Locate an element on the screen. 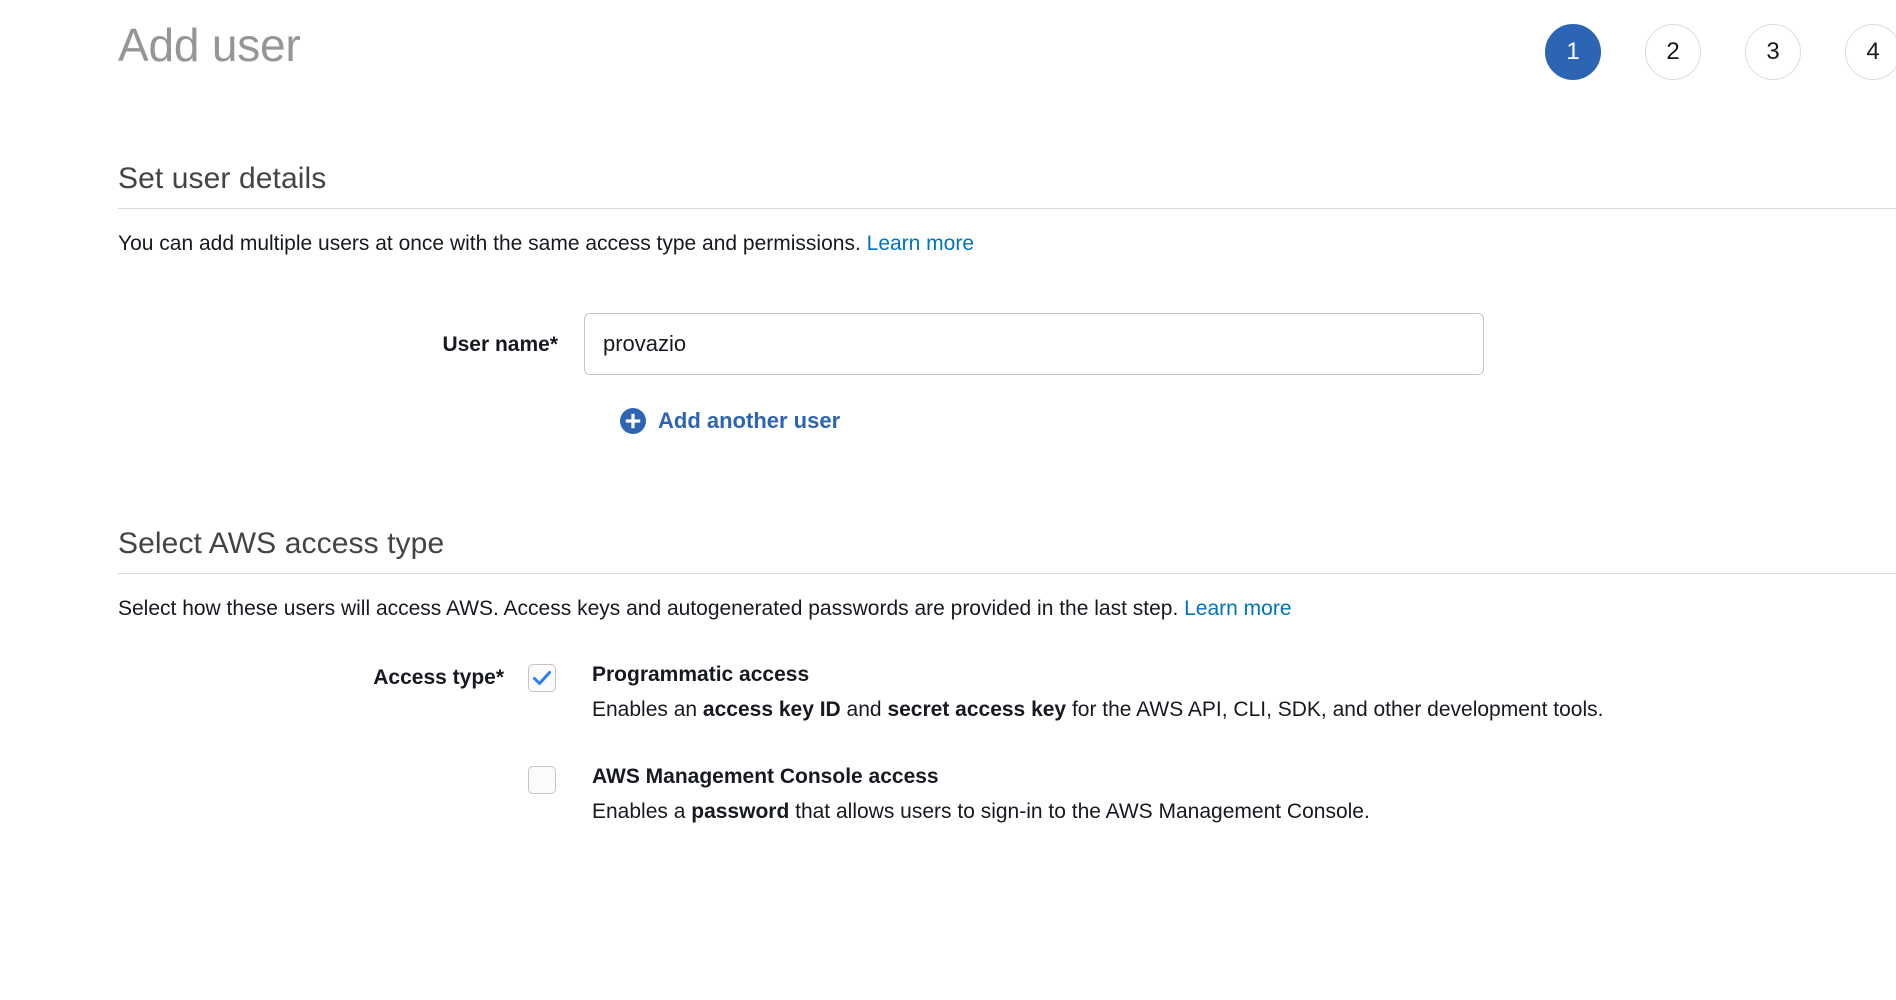 This screenshot has height=1000, width=1896. wizard-step-1: 1 is located at coordinates (1573, 52).